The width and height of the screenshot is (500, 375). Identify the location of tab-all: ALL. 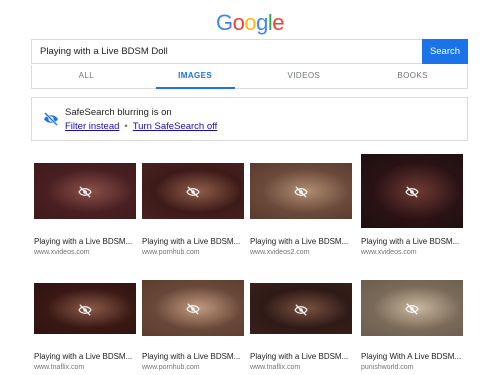
(86, 76).